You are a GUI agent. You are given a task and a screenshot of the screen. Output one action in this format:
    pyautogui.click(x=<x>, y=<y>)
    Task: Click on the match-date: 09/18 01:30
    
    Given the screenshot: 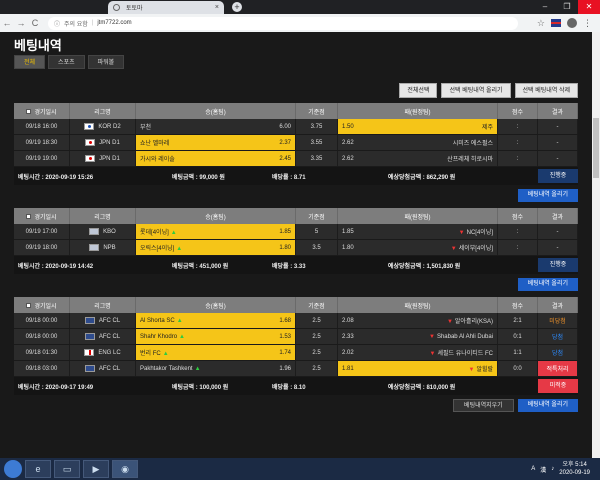 What is the action you would take?
    pyautogui.click(x=42, y=352)
    